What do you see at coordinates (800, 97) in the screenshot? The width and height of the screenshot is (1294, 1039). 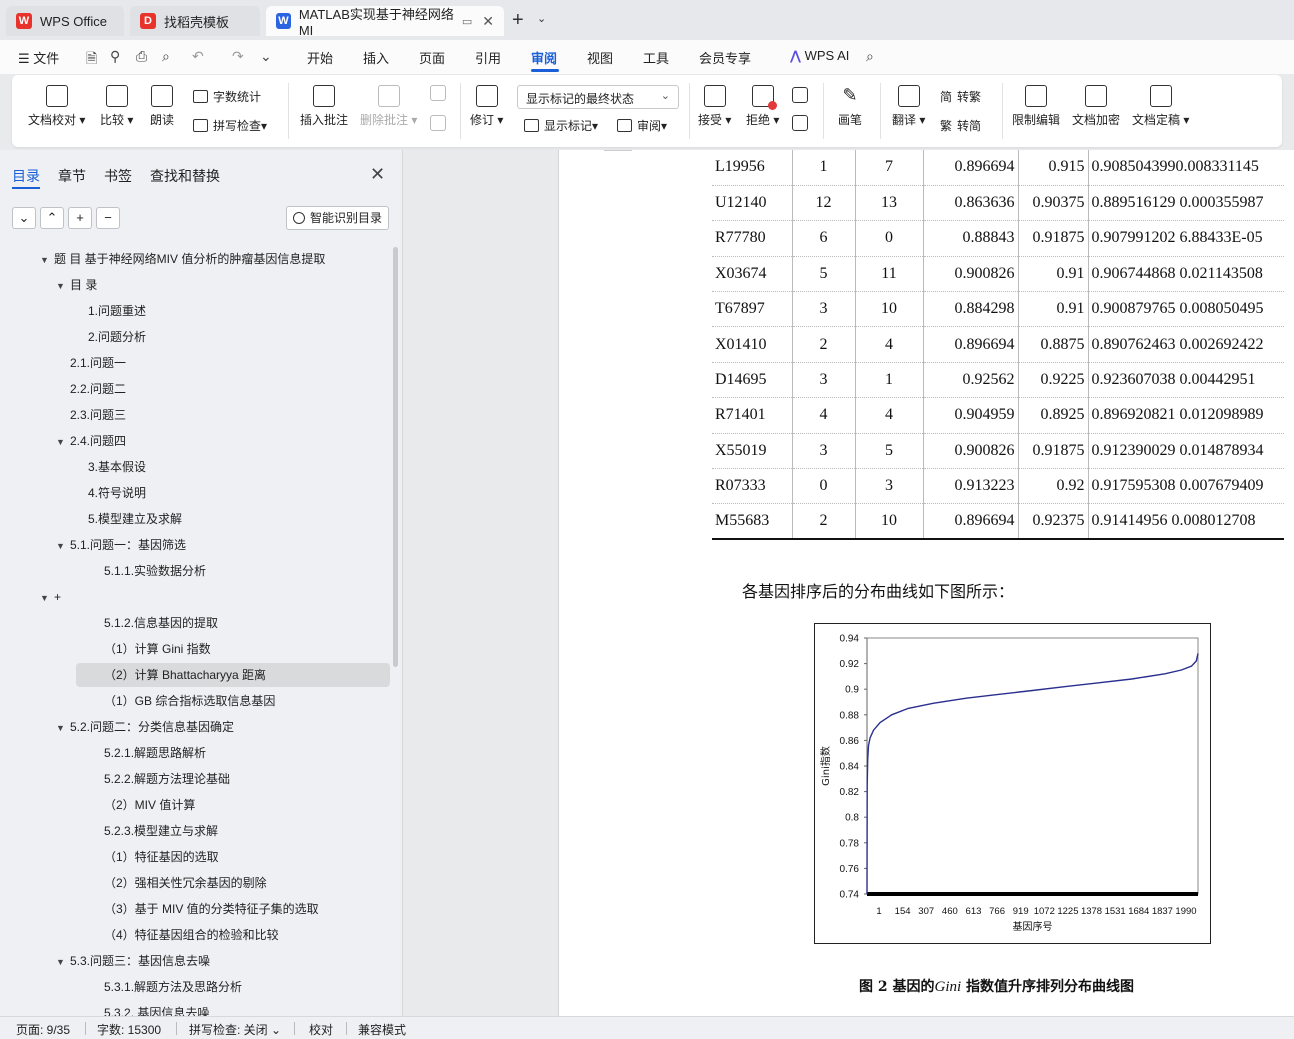 I see `prev-change-button` at bounding box center [800, 97].